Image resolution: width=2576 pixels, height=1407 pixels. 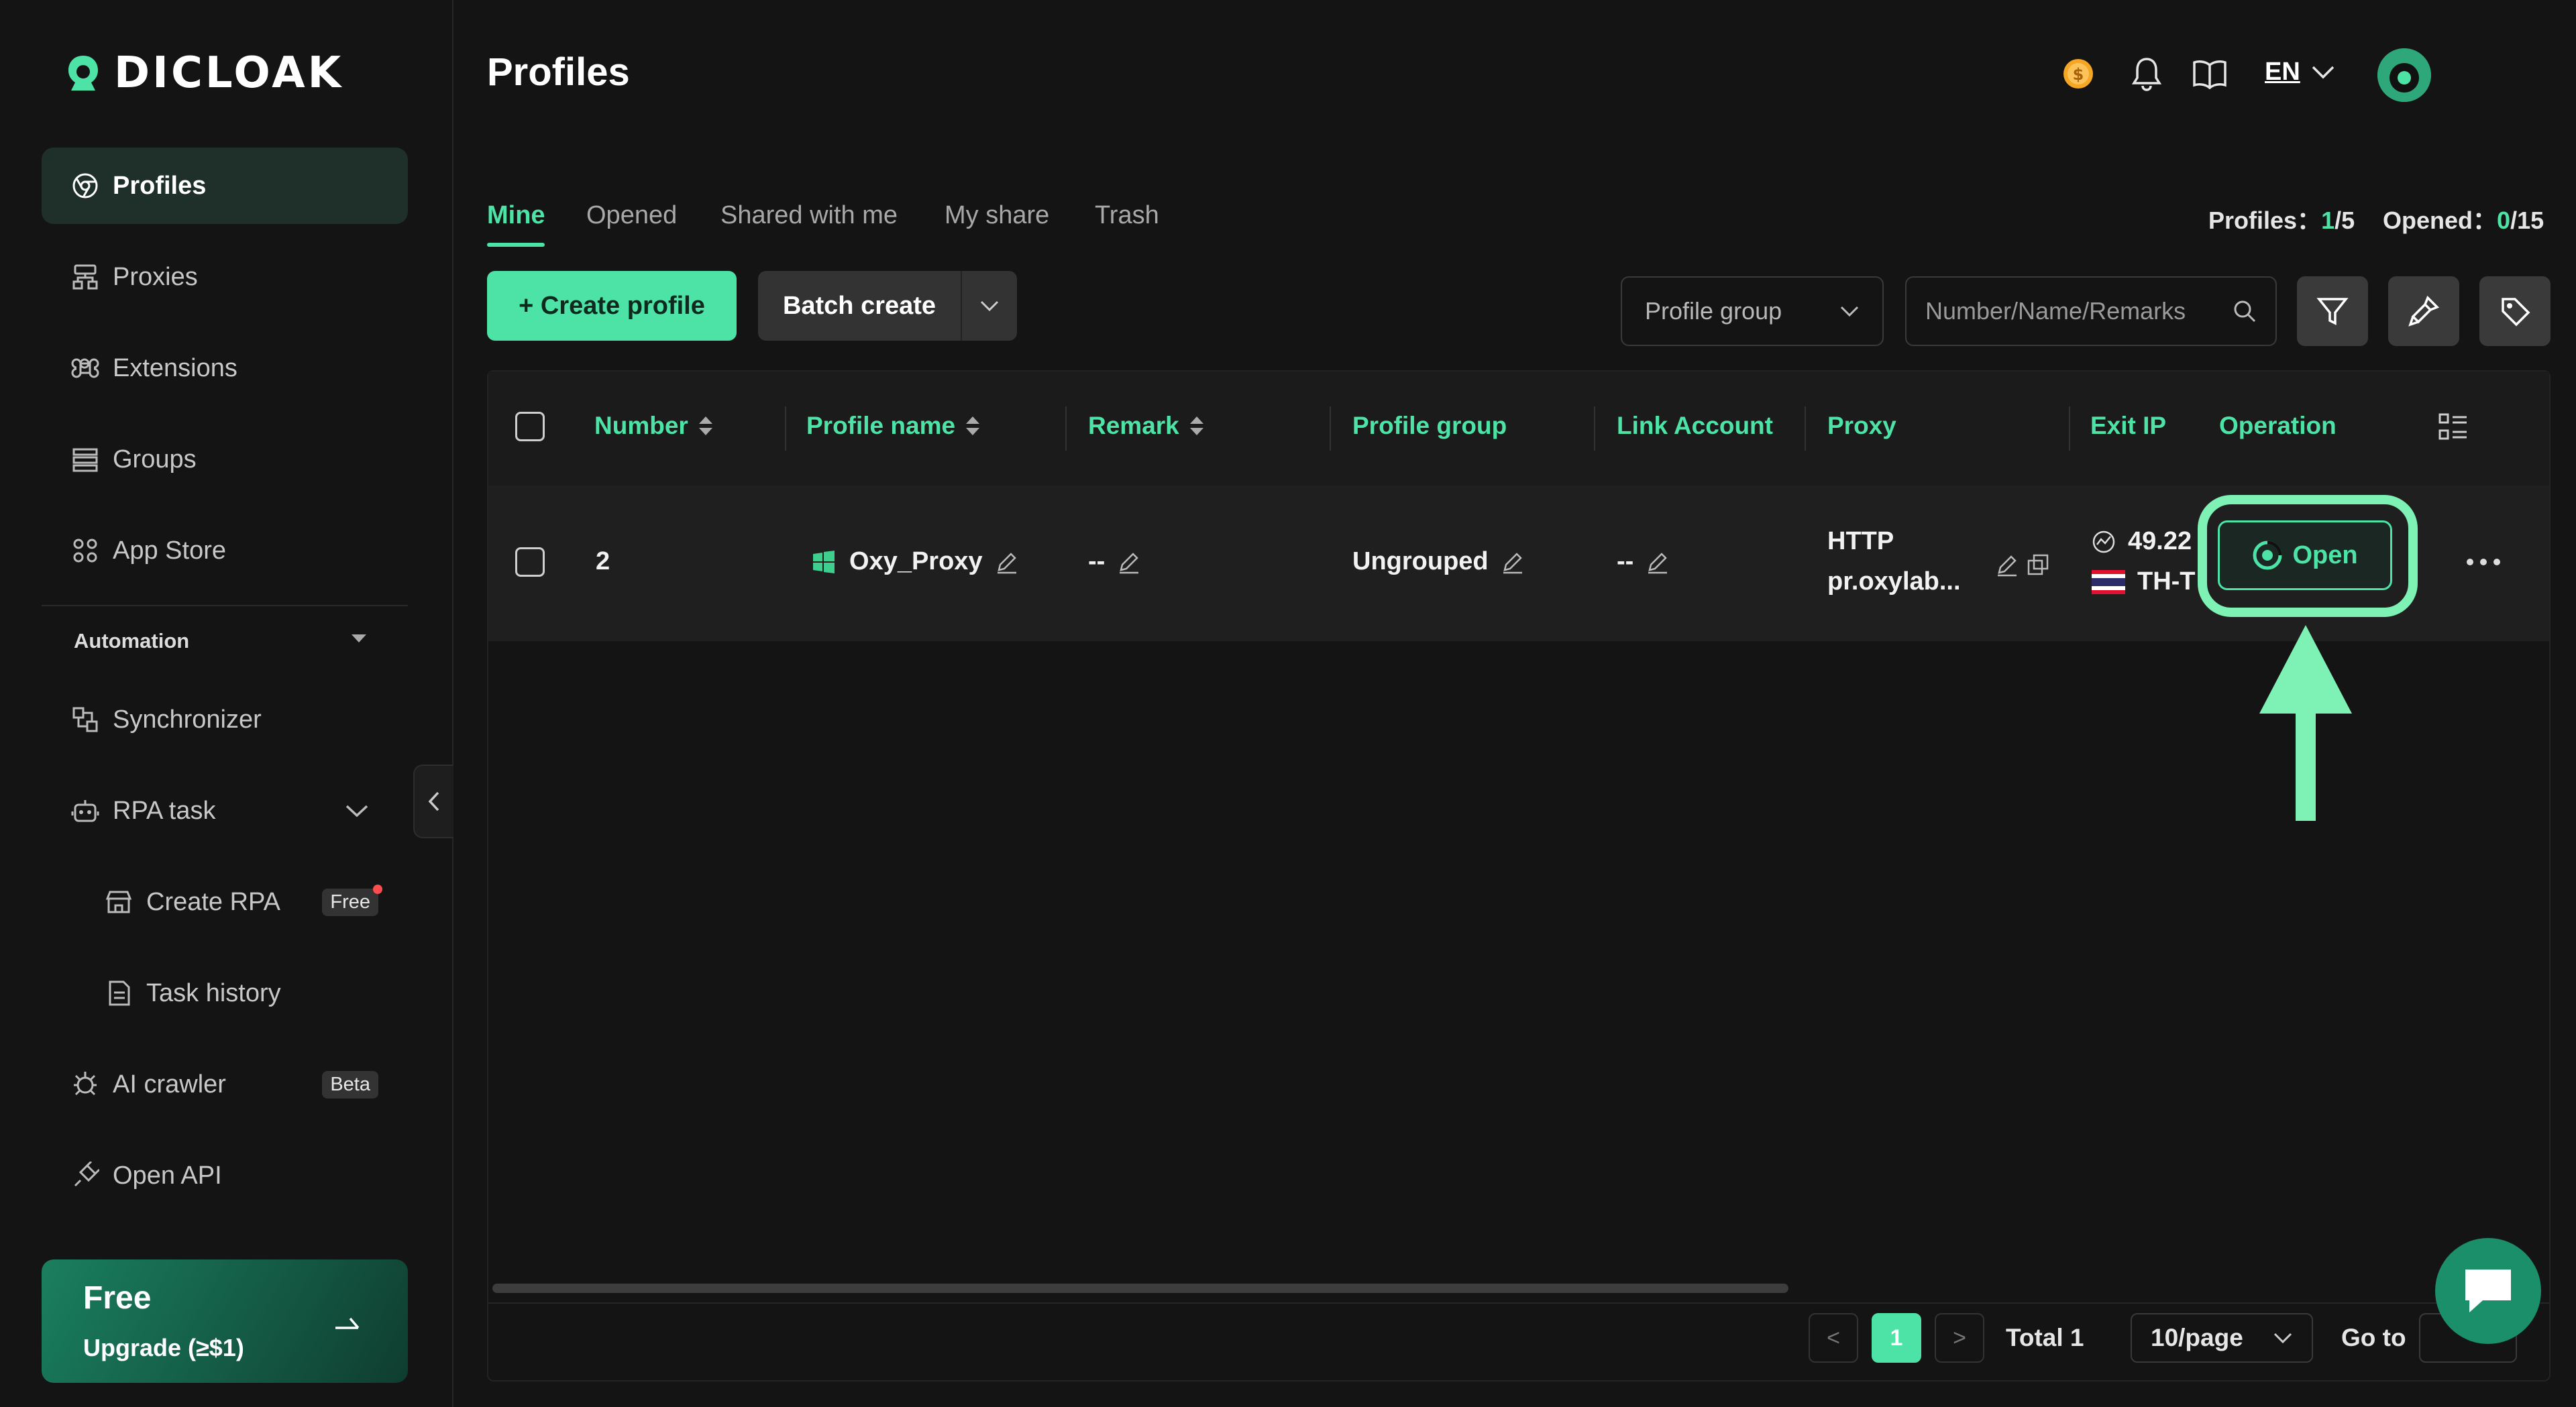 I want to click on page-1-button: 1, so click(x=1896, y=1338).